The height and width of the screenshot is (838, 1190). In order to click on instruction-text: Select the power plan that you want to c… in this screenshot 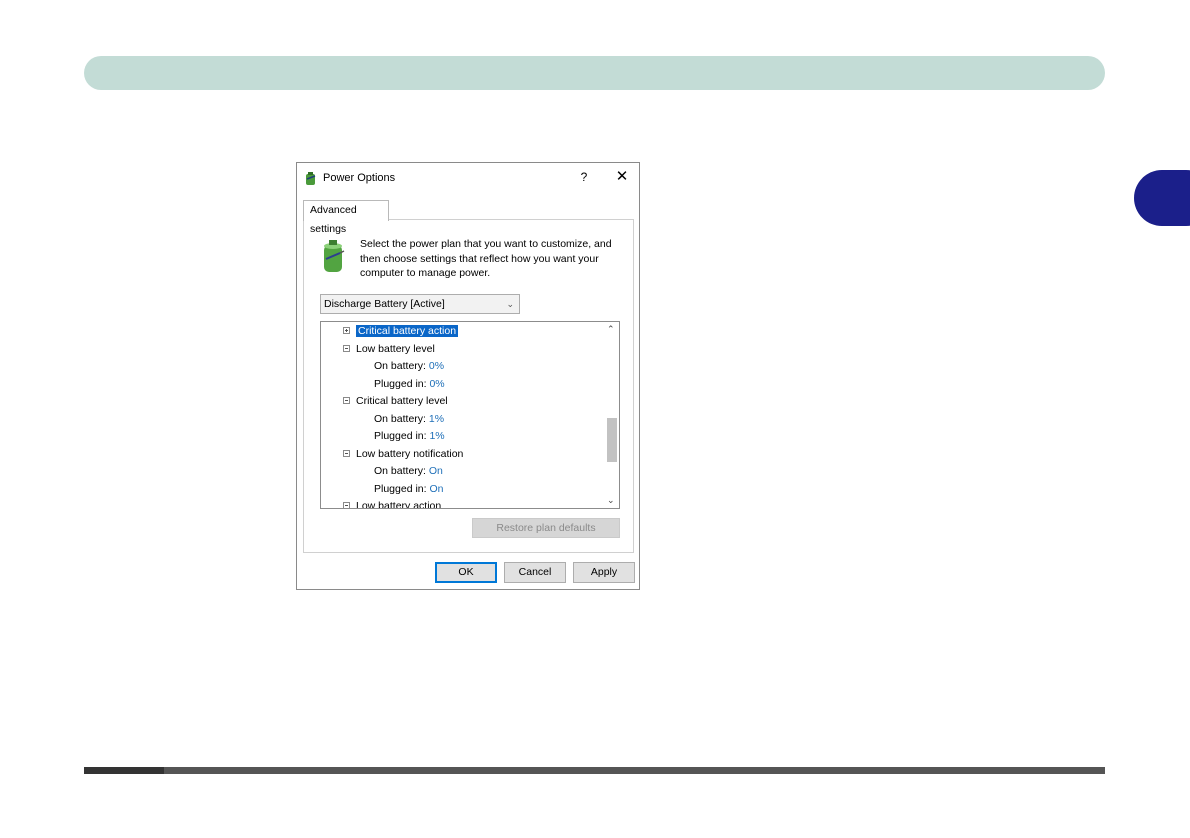, I will do `click(486, 258)`.